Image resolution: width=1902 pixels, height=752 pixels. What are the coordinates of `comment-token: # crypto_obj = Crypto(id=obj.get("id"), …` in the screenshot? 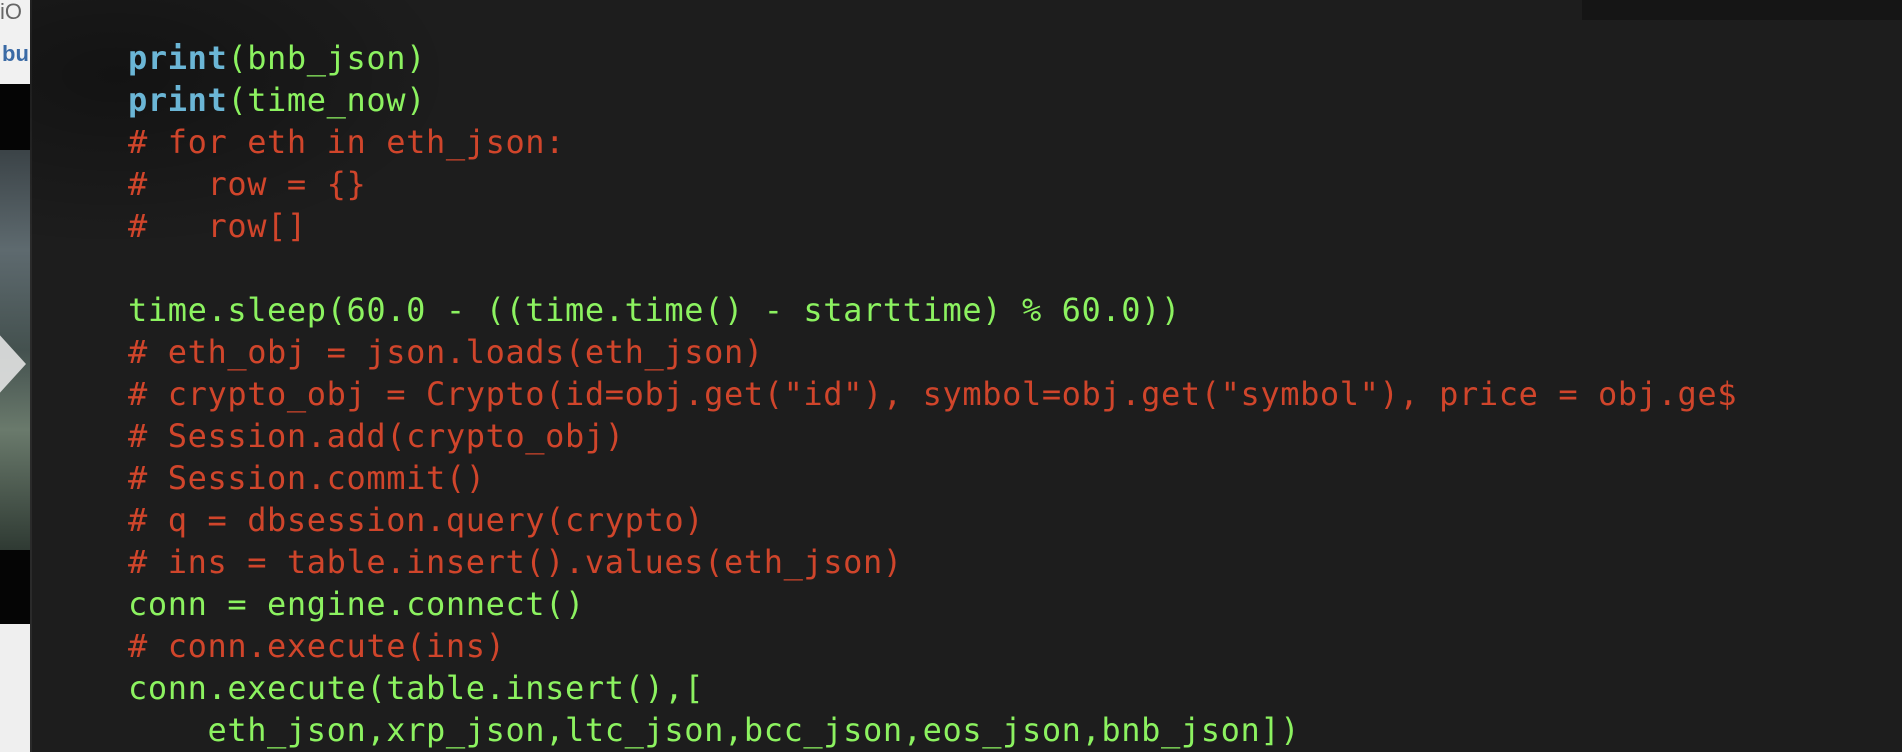 It's located at (933, 394).